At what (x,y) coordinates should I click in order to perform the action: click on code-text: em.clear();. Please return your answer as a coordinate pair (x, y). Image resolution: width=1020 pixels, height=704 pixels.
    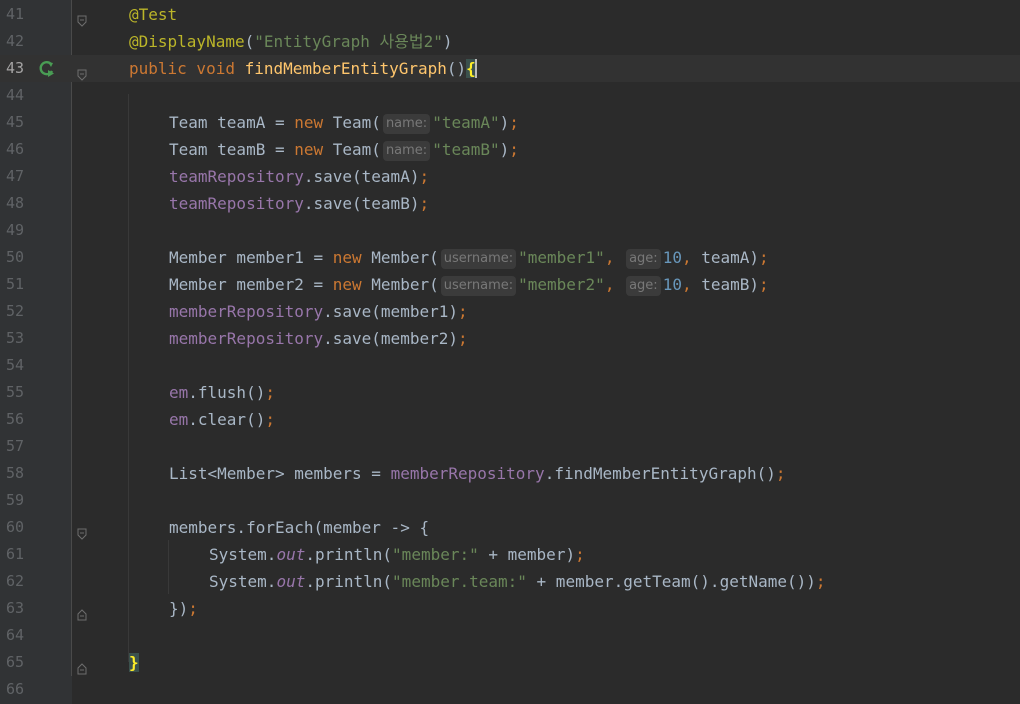
    Looking at the image, I should click on (222, 419).